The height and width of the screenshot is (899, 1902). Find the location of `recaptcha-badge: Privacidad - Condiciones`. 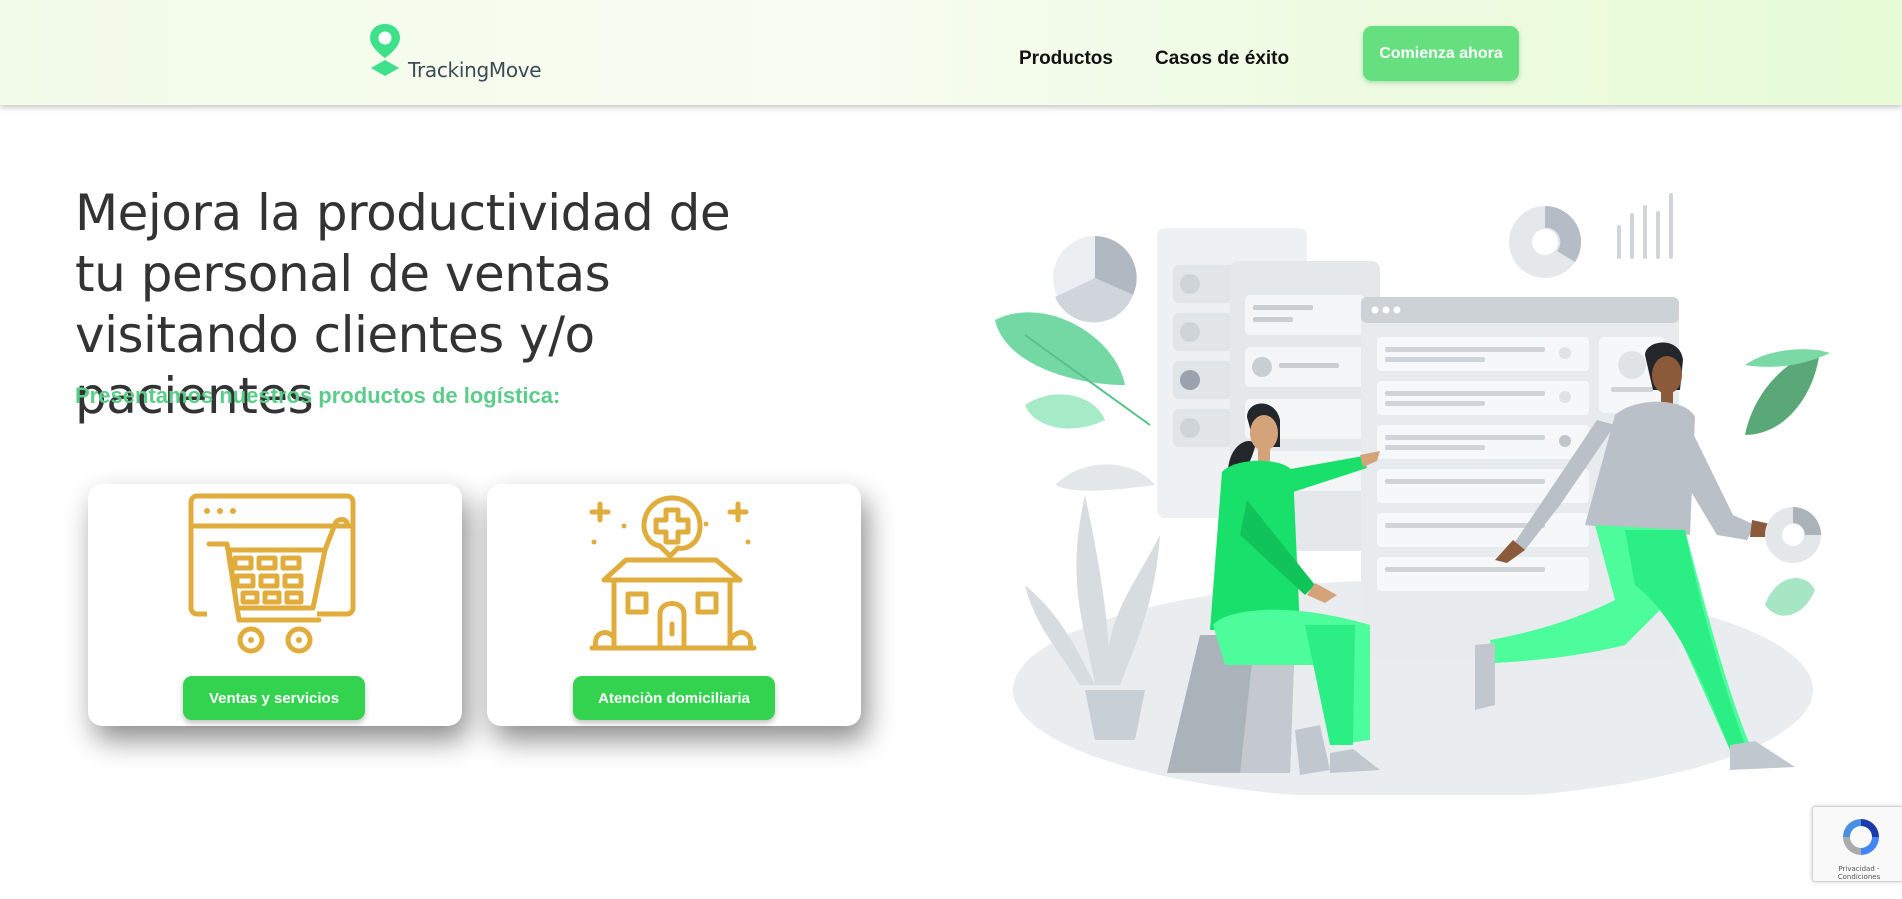

recaptcha-badge: Privacidad - Condiciones is located at coordinates (1857, 844).